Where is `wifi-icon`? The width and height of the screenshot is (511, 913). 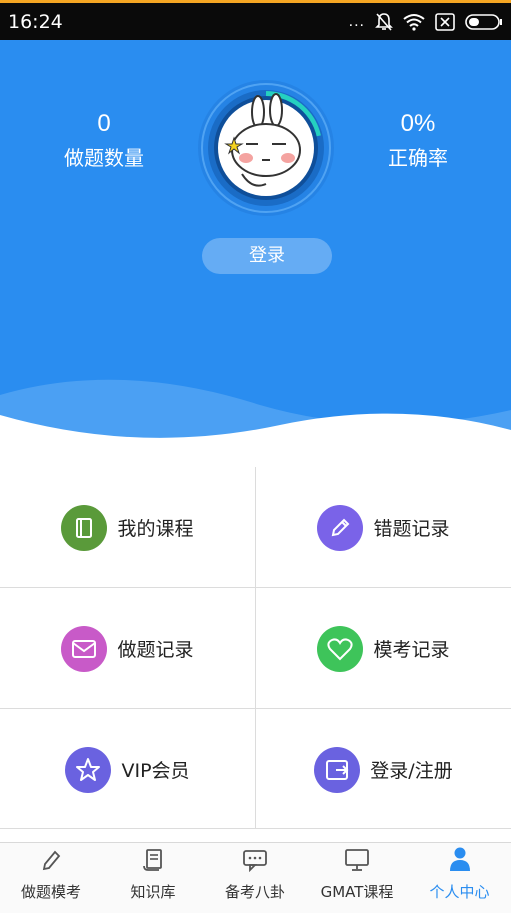
wifi-icon is located at coordinates (414, 22).